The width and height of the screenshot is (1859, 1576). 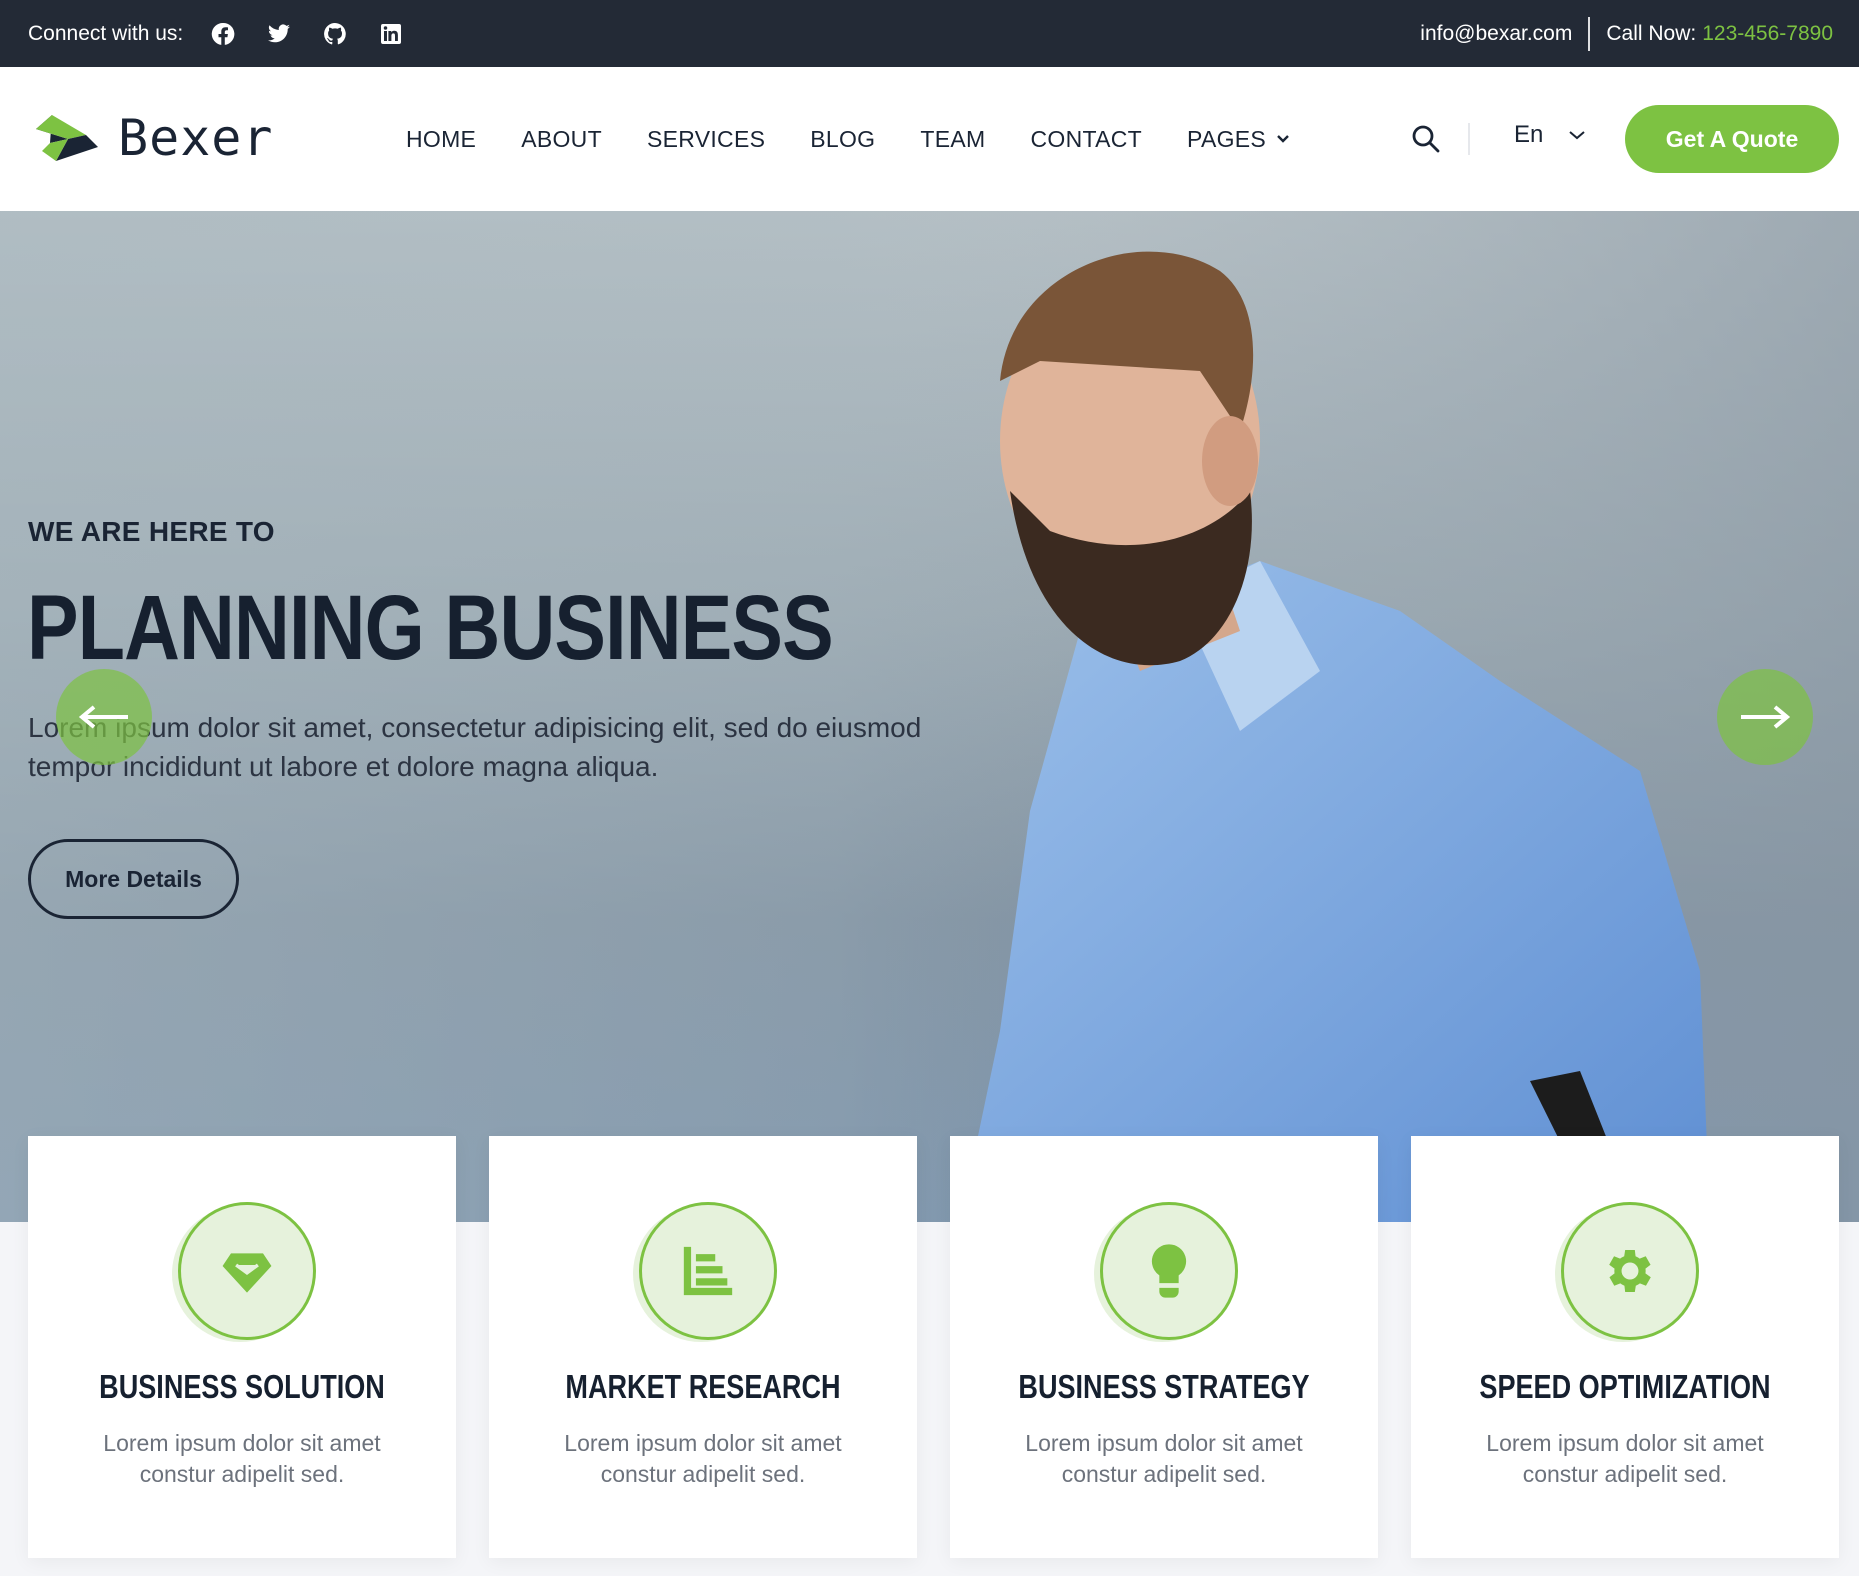 What do you see at coordinates (1164, 1386) in the screenshot?
I see `feature-title: BUSINESS STRATEGY` at bounding box center [1164, 1386].